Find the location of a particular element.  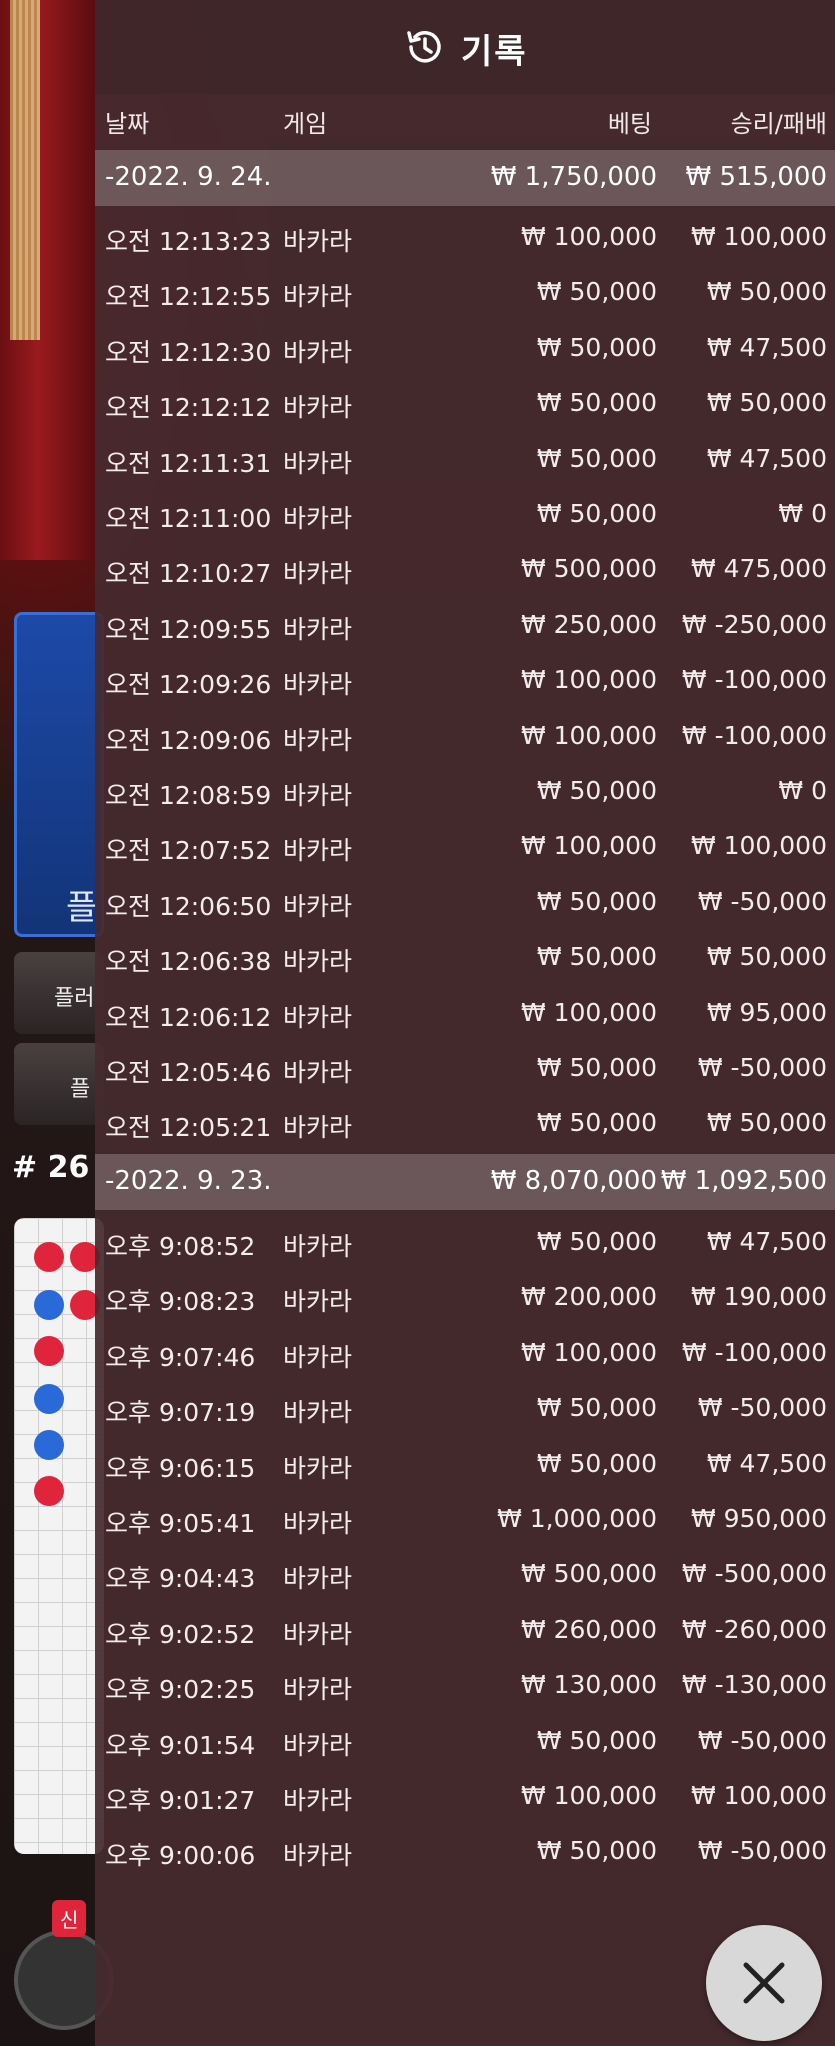

history-row: 오후 9:06:15 바카라 ₩ 50,000 ₩ 47,500 is located at coordinates (465, 1464).